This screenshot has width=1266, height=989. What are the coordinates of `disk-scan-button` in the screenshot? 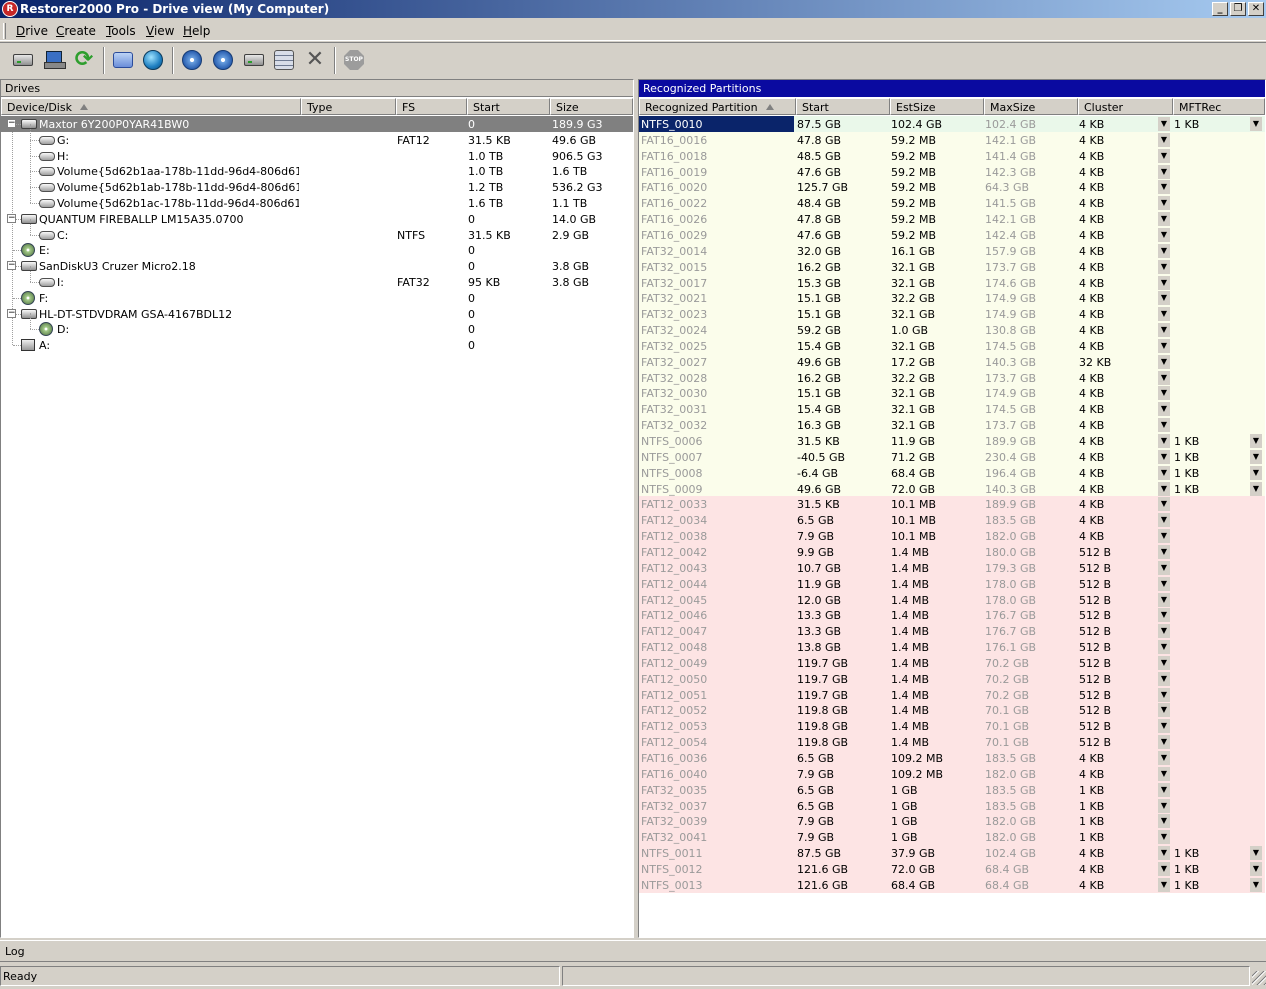 It's located at (223, 60).